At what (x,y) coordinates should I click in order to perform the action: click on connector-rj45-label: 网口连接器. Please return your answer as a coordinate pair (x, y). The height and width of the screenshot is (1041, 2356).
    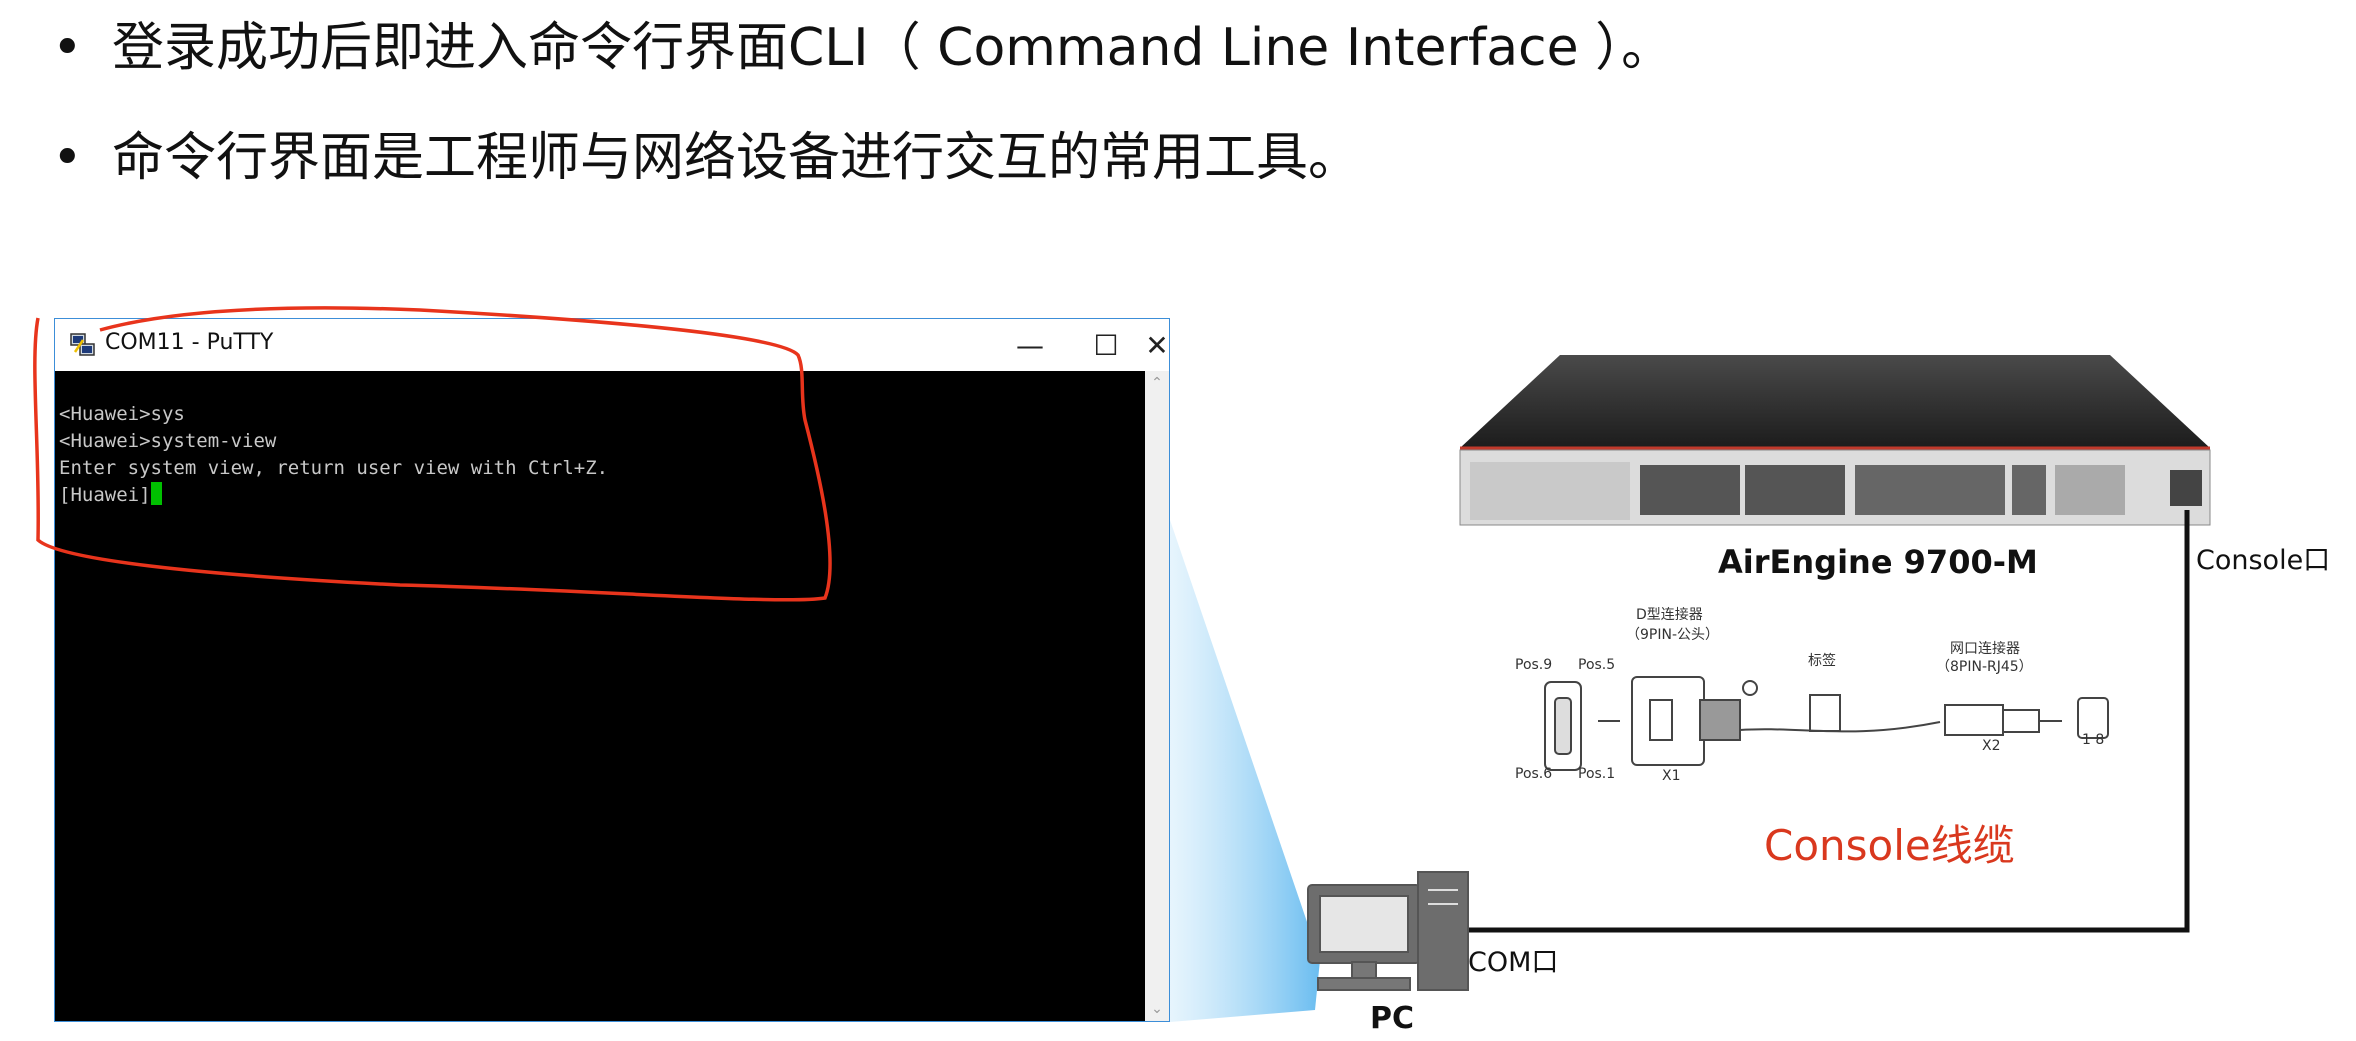
    Looking at the image, I should click on (1985, 649).